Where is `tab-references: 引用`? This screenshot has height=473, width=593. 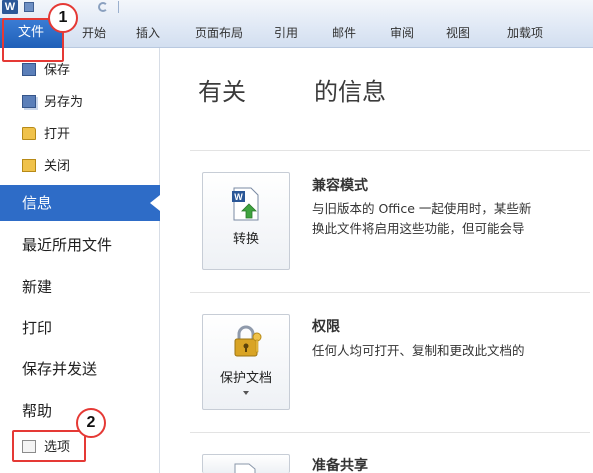
tab-references: 引用 is located at coordinates (286, 33).